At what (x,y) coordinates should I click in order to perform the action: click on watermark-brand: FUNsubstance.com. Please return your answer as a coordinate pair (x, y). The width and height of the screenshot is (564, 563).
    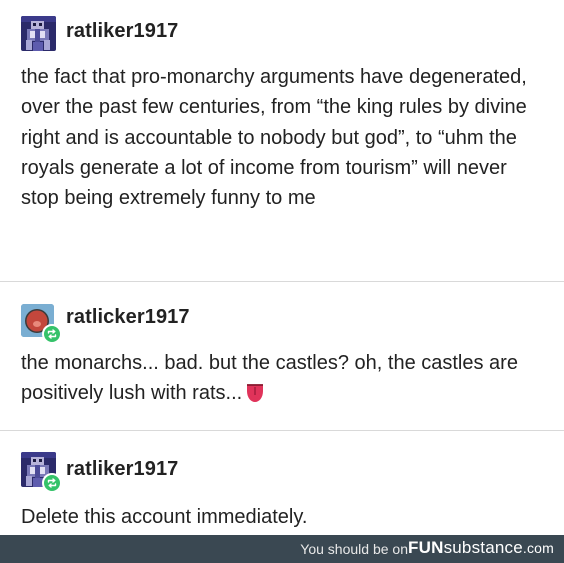
    Looking at the image, I should click on (481, 548).